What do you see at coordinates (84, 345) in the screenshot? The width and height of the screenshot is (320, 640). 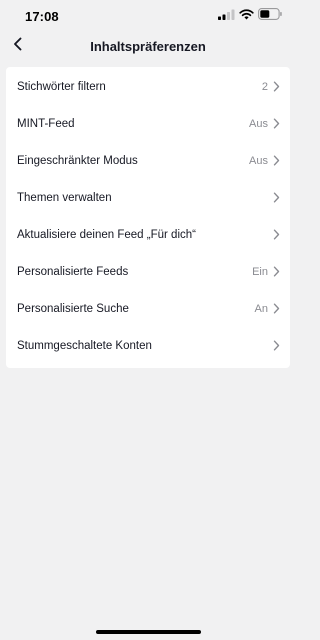 I see `setting-label: Stummgeschaltete Konten` at bounding box center [84, 345].